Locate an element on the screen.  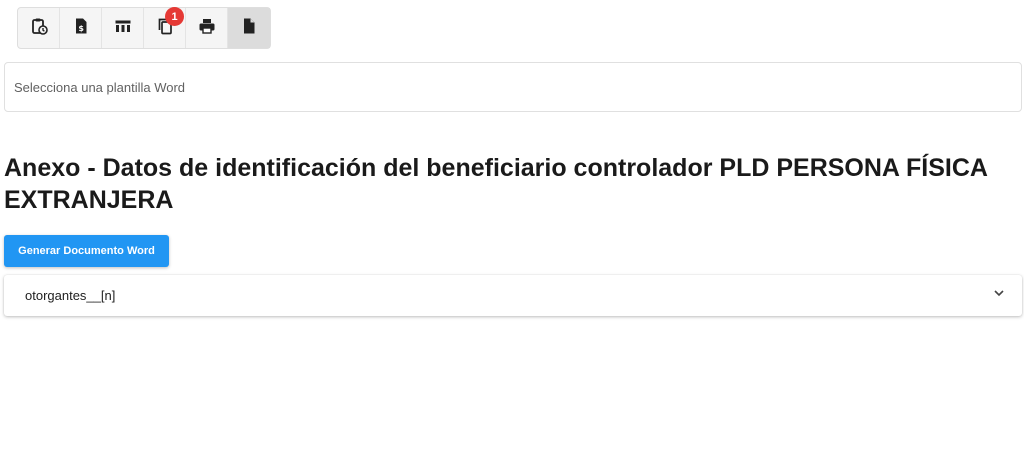
table-columns-button is located at coordinates (123, 28).